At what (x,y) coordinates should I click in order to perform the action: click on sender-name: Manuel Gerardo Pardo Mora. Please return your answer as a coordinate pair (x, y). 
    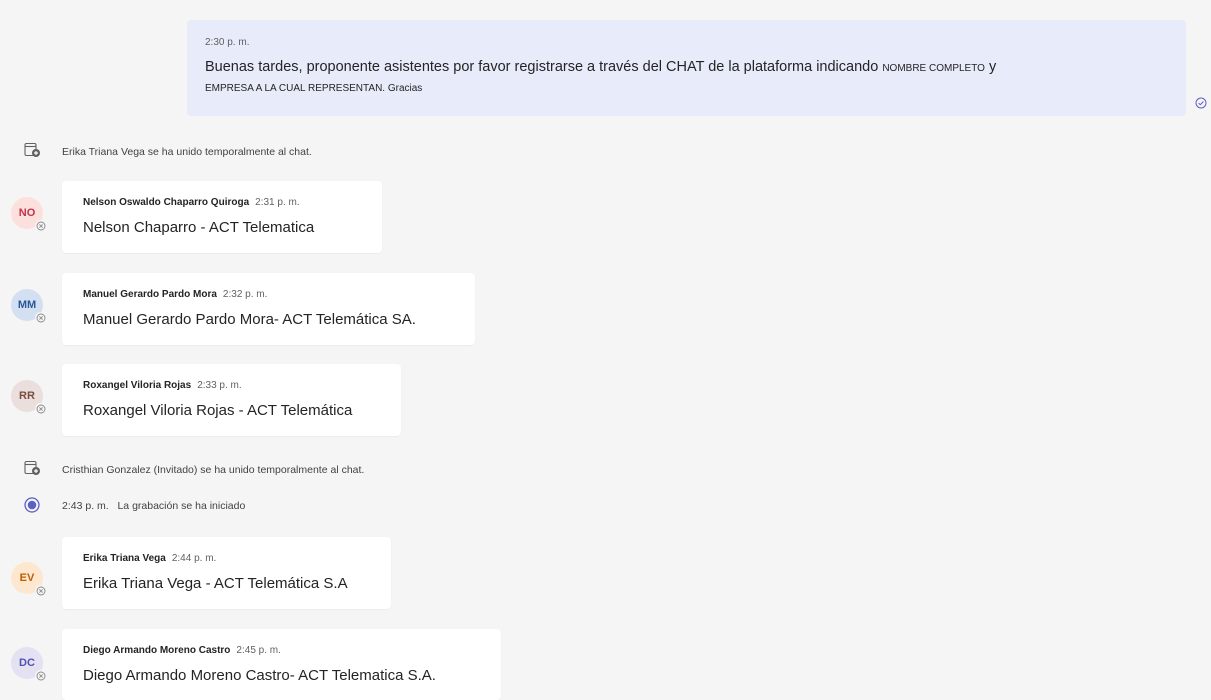
    Looking at the image, I should click on (150, 294).